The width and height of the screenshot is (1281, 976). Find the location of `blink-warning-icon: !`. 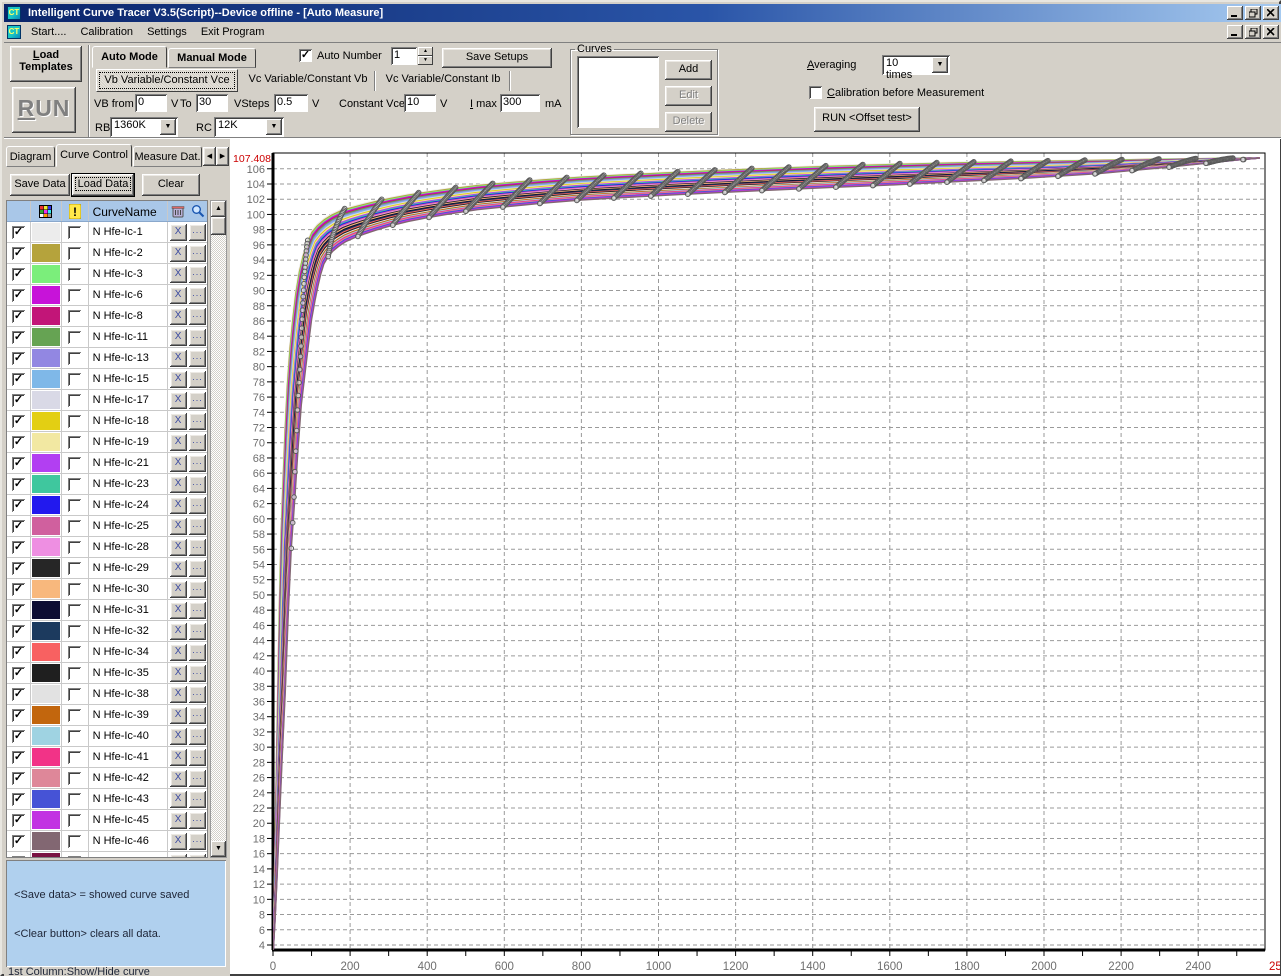

blink-warning-icon: ! is located at coordinates (75, 211).